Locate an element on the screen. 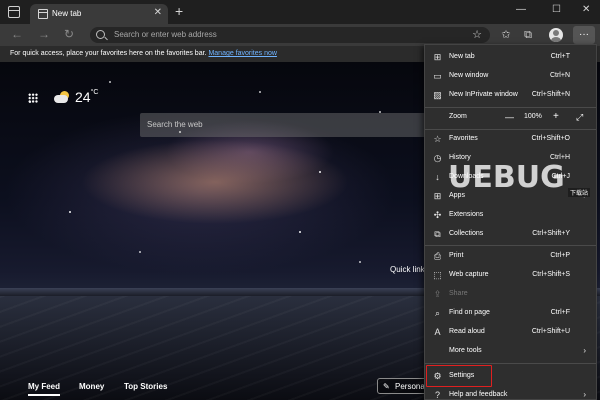 The width and height of the screenshot is (600, 400). menu-item-new-window: ▭ New window Ctrl+N is located at coordinates (510, 76).